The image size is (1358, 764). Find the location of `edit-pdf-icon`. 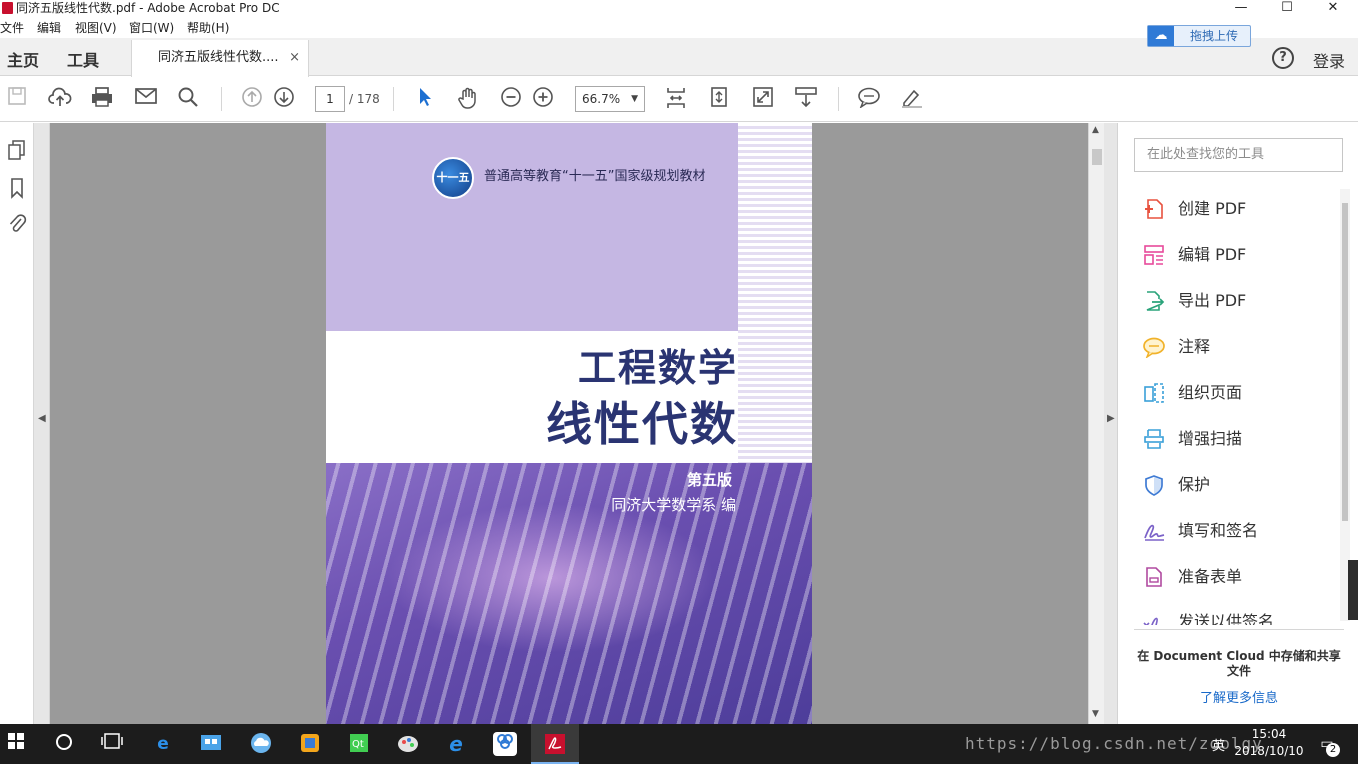

edit-pdf-icon is located at coordinates (1154, 255).